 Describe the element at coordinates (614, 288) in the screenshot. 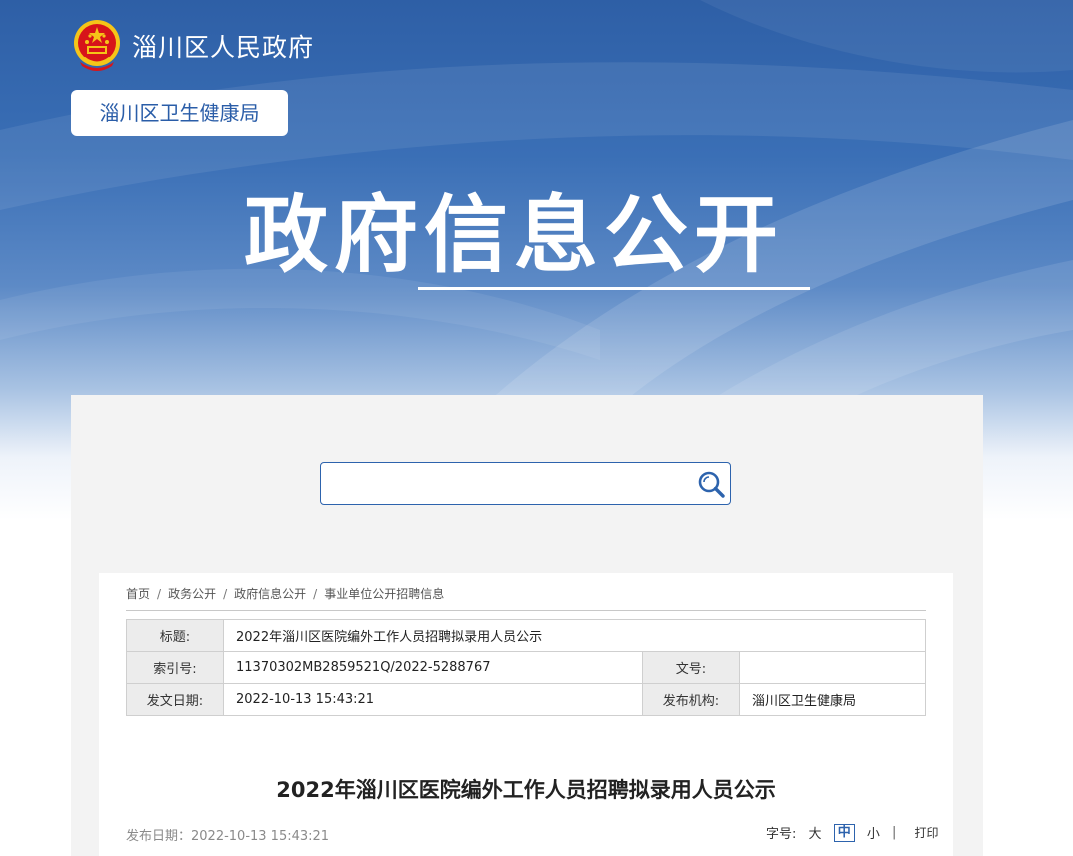

I see `hero-underline` at that location.